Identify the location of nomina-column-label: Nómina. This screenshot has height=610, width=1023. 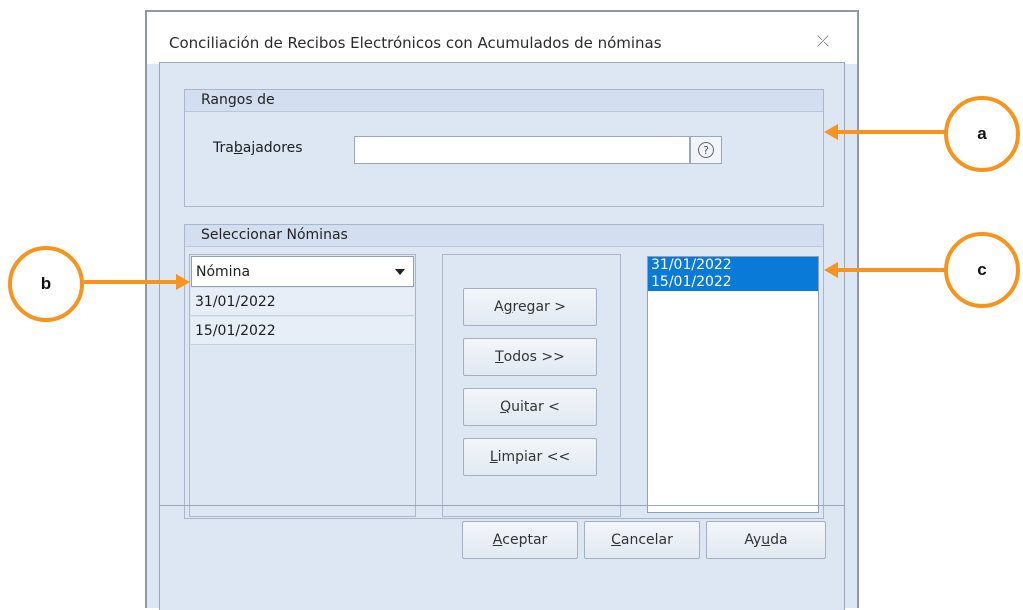
(223, 271).